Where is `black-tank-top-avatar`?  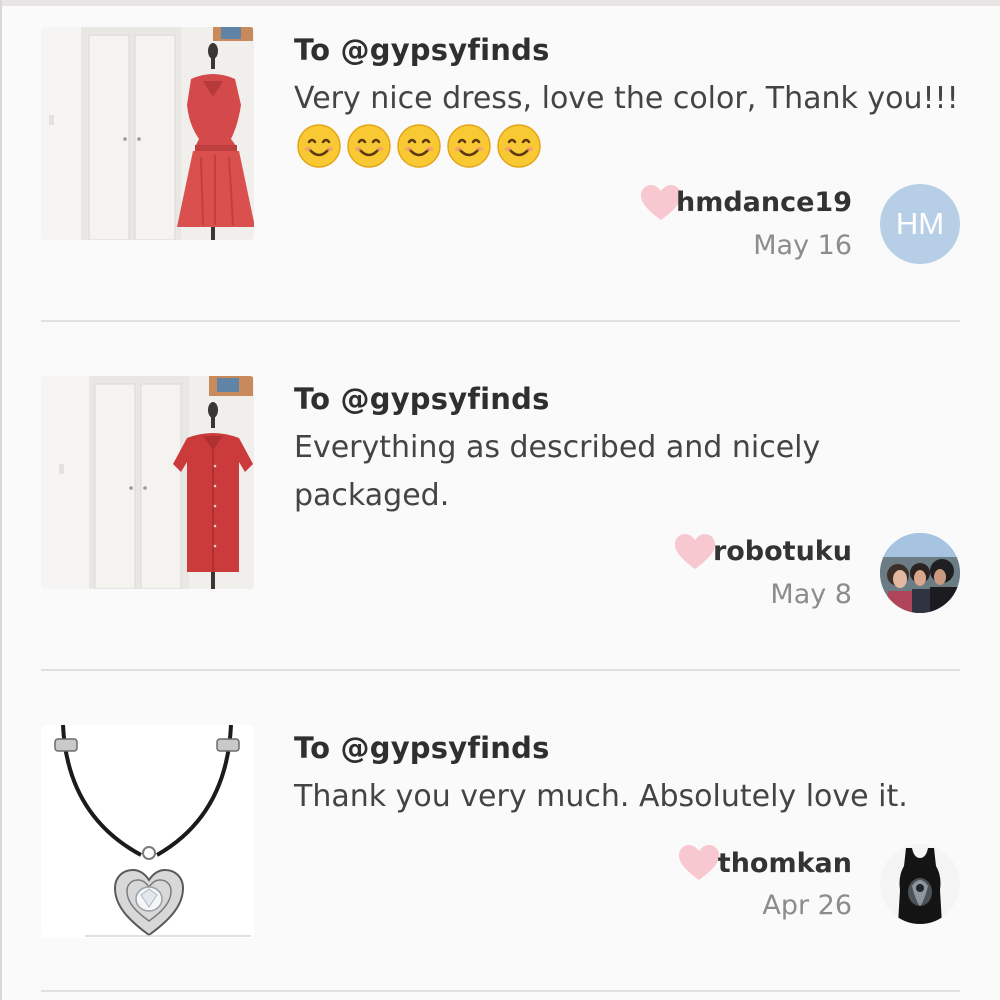 black-tank-top-avatar is located at coordinates (920, 884).